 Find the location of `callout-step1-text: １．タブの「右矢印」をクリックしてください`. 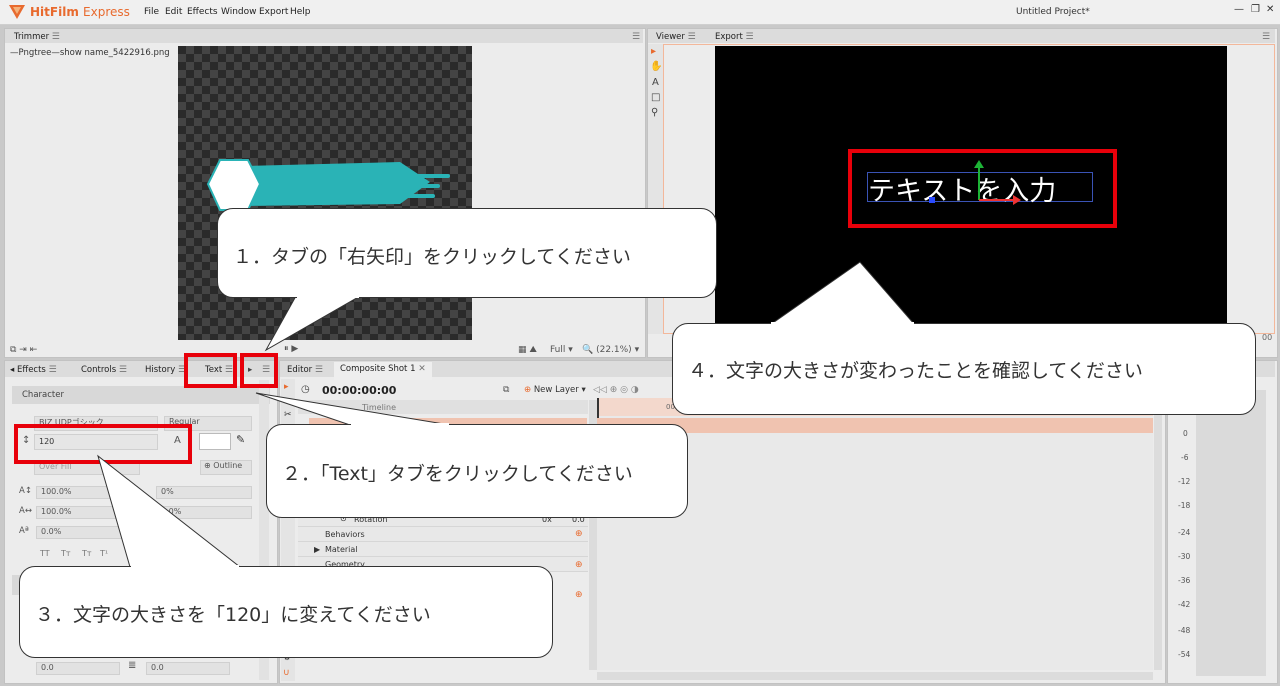

callout-step1-text: １．タブの「右矢印」をクリックしてください is located at coordinates (432, 257).